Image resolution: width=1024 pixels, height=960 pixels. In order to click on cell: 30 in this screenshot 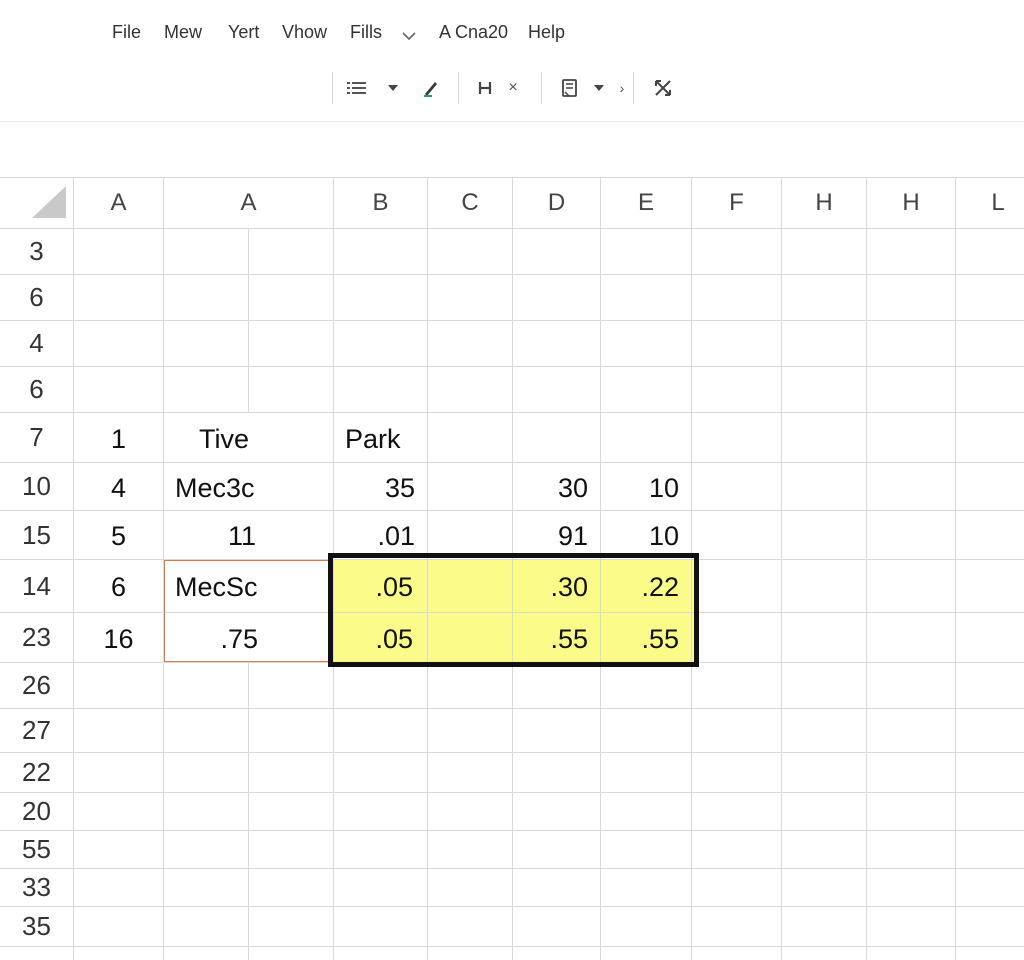, I will do `click(556, 488)`.